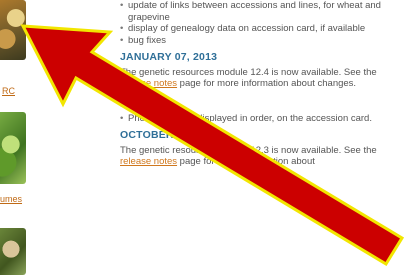 The image size is (405, 275). Describe the element at coordinates (267, 83) in the screenshot. I see `news-text: page for more information about changes.` at that location.